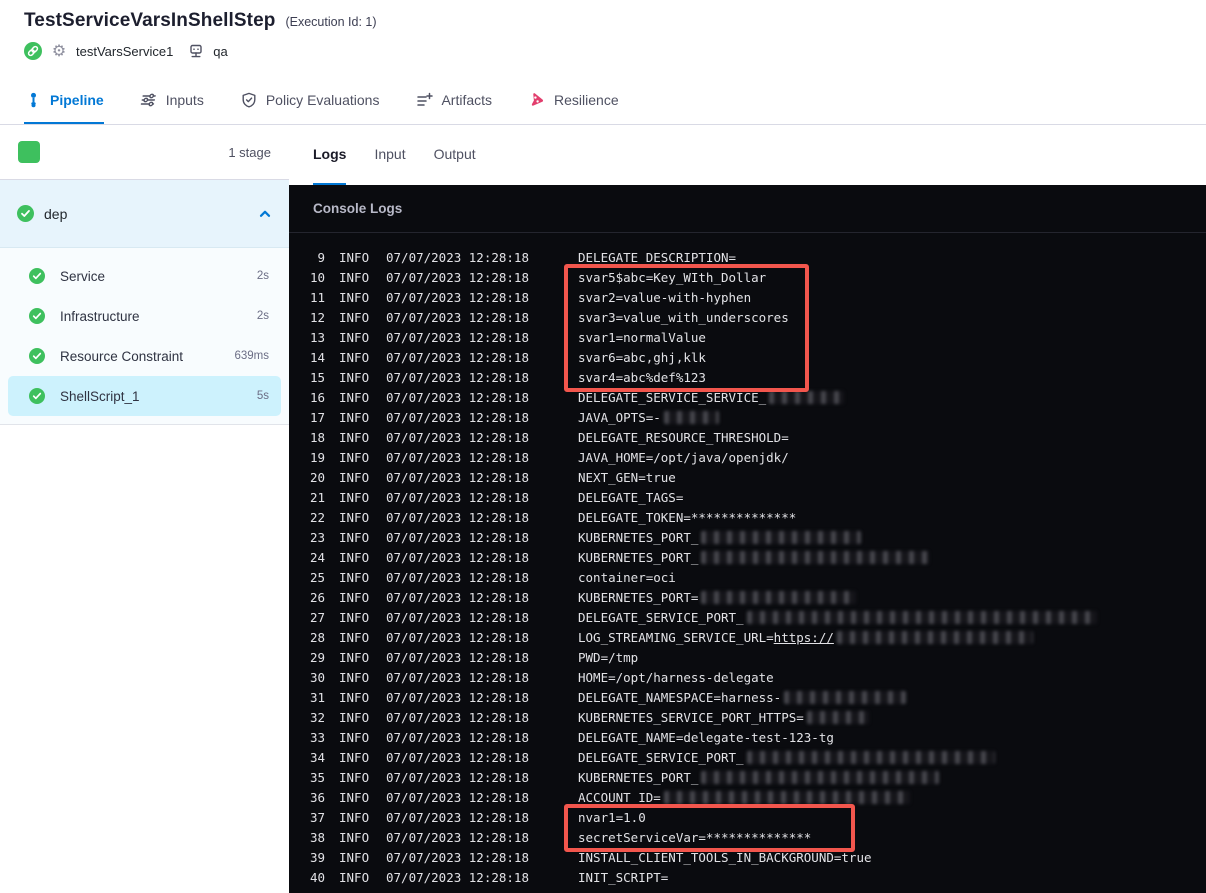 This screenshot has height=893, width=1206. What do you see at coordinates (672, 277) in the screenshot?
I see `log-message: svar5$abc=Key_WIth_Dollar` at bounding box center [672, 277].